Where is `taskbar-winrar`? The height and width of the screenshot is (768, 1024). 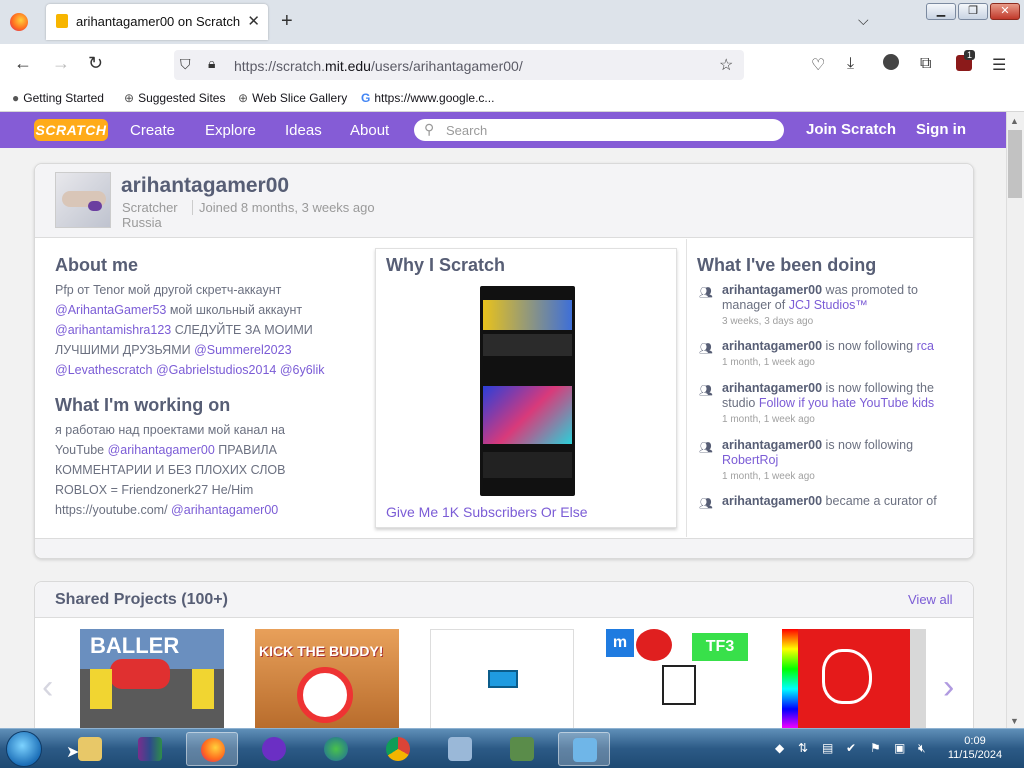 taskbar-winrar is located at coordinates (150, 749).